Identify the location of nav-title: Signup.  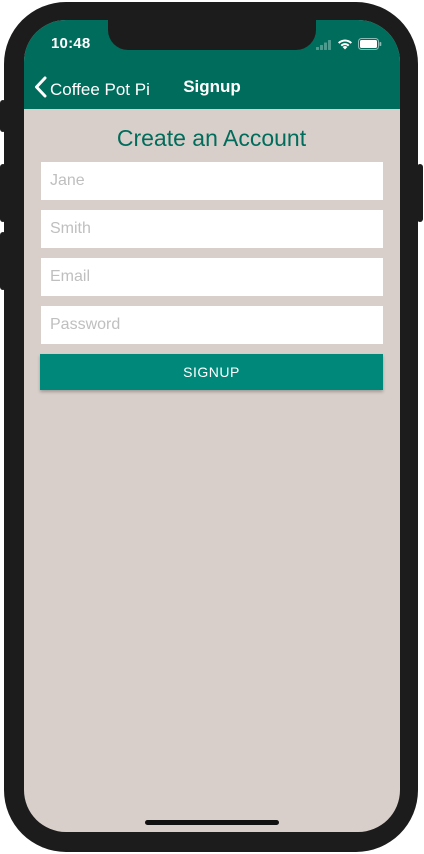
(212, 86).